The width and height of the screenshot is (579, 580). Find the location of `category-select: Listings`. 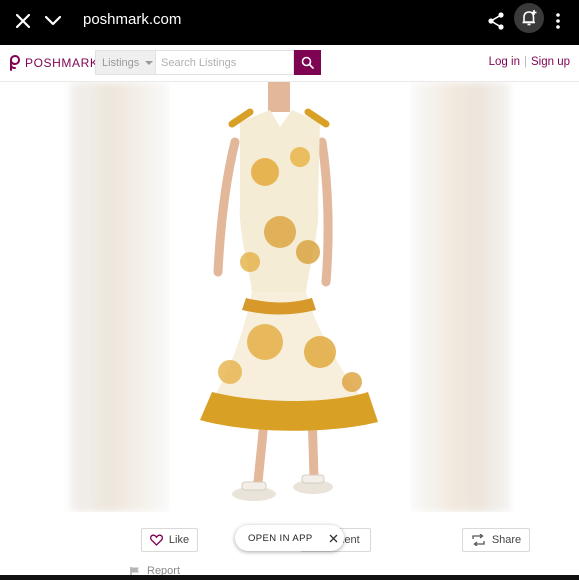

category-select: Listings is located at coordinates (125, 62).